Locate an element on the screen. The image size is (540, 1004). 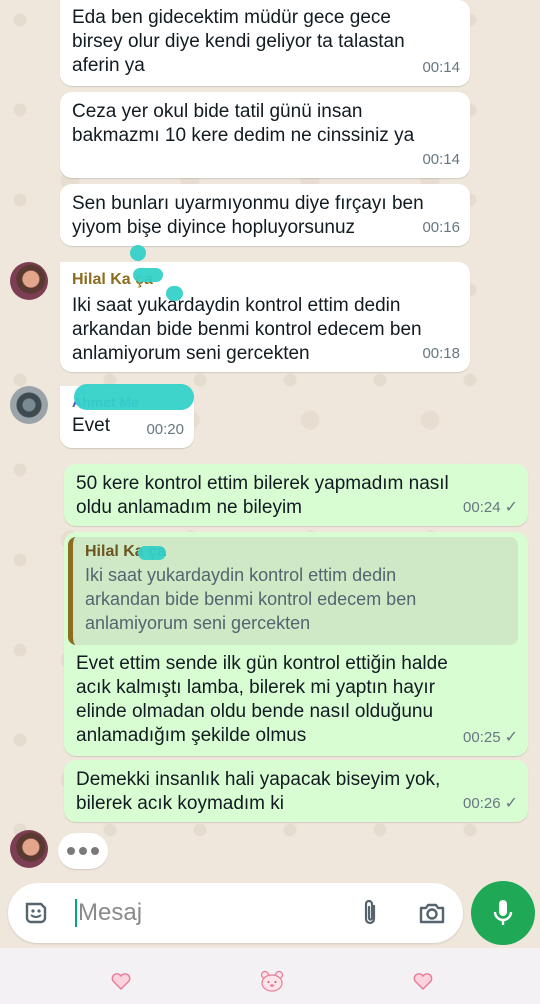
message-composer: Mesaj is located at coordinates (235, 913).